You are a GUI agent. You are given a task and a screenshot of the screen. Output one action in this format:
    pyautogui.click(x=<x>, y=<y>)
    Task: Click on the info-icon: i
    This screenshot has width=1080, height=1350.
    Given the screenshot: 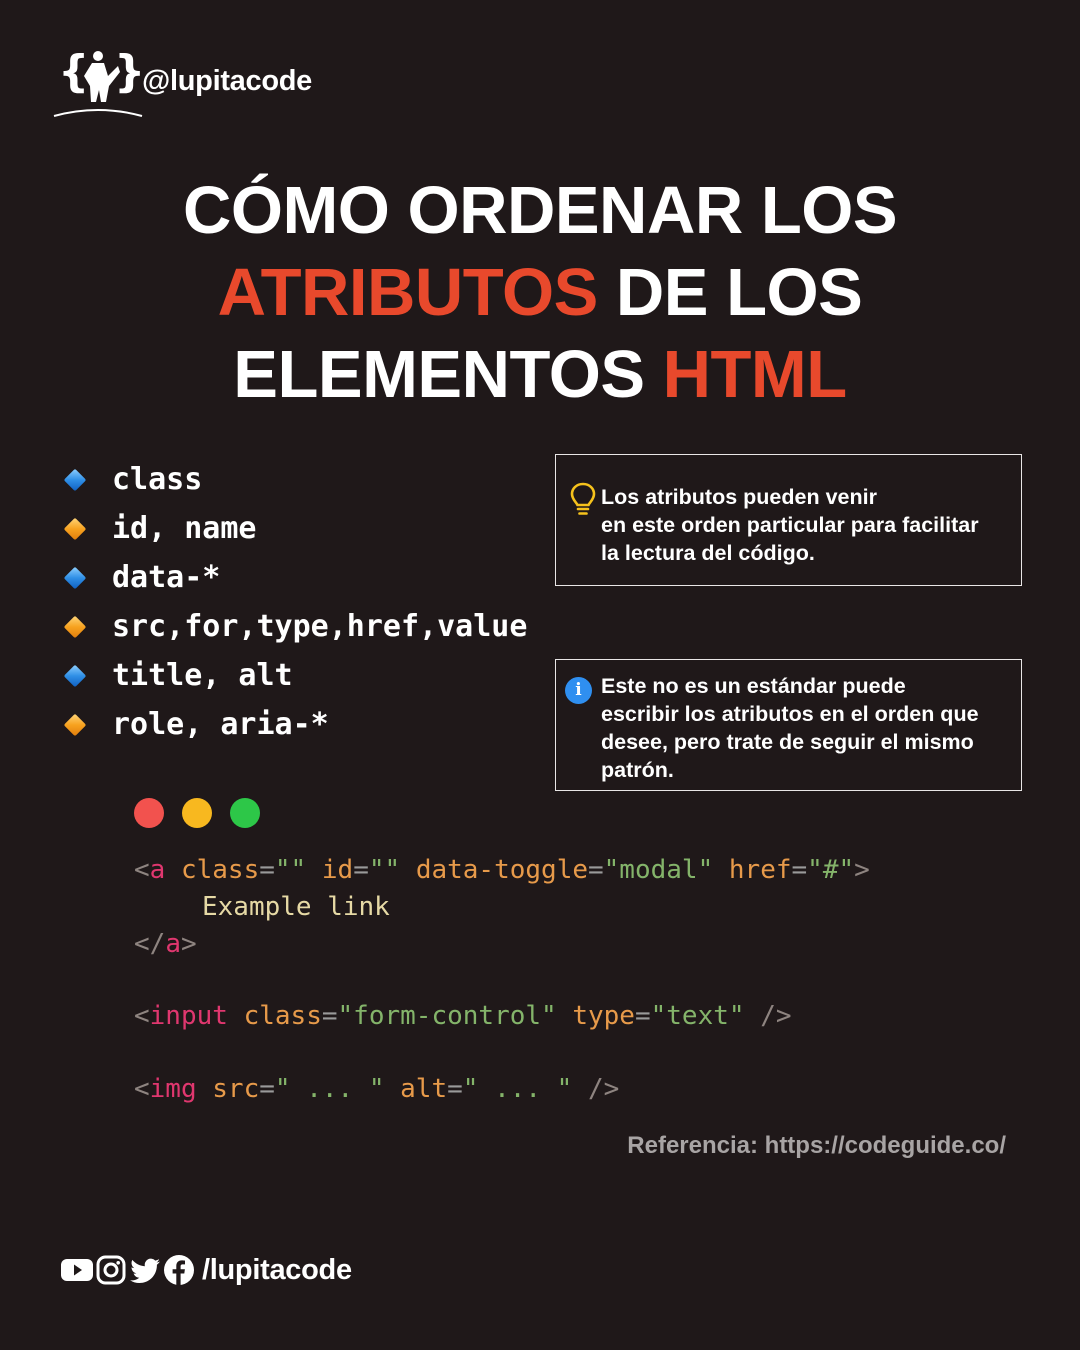 What is the action you would take?
    pyautogui.click(x=578, y=690)
    